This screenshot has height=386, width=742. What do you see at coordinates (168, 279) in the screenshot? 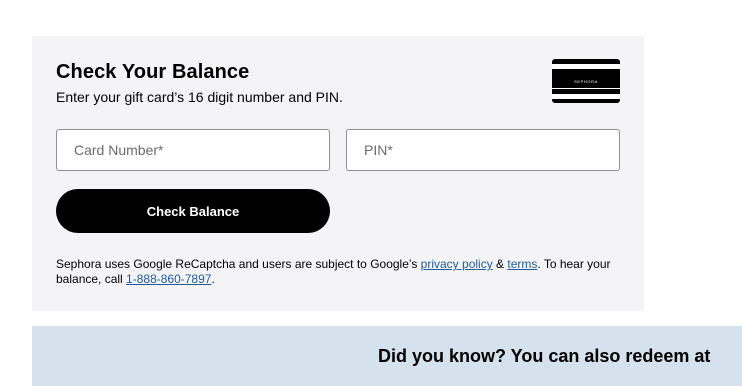
I see `phone-link: 1-888-860-7897` at bounding box center [168, 279].